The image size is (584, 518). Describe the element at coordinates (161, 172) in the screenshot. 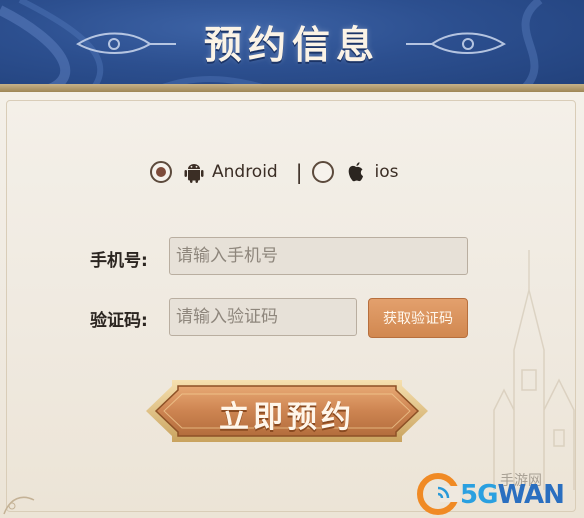

I see `android-radio` at that location.